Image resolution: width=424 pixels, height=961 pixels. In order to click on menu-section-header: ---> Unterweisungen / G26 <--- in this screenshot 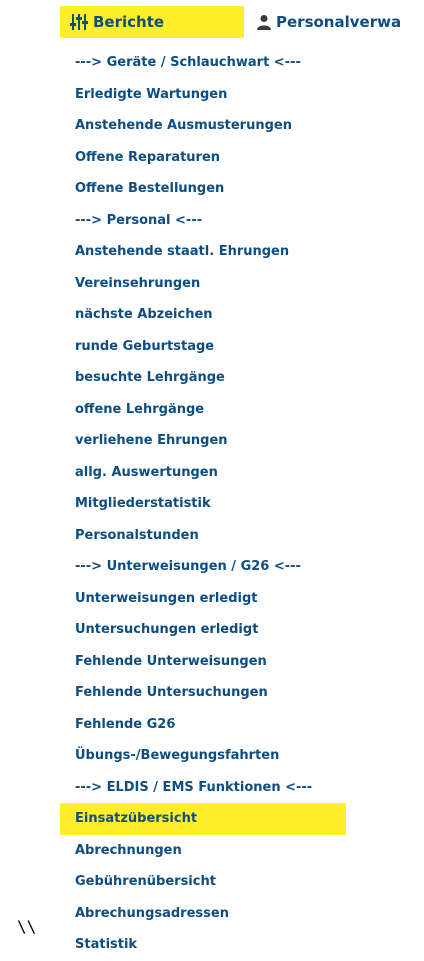, I will do `click(188, 566)`.